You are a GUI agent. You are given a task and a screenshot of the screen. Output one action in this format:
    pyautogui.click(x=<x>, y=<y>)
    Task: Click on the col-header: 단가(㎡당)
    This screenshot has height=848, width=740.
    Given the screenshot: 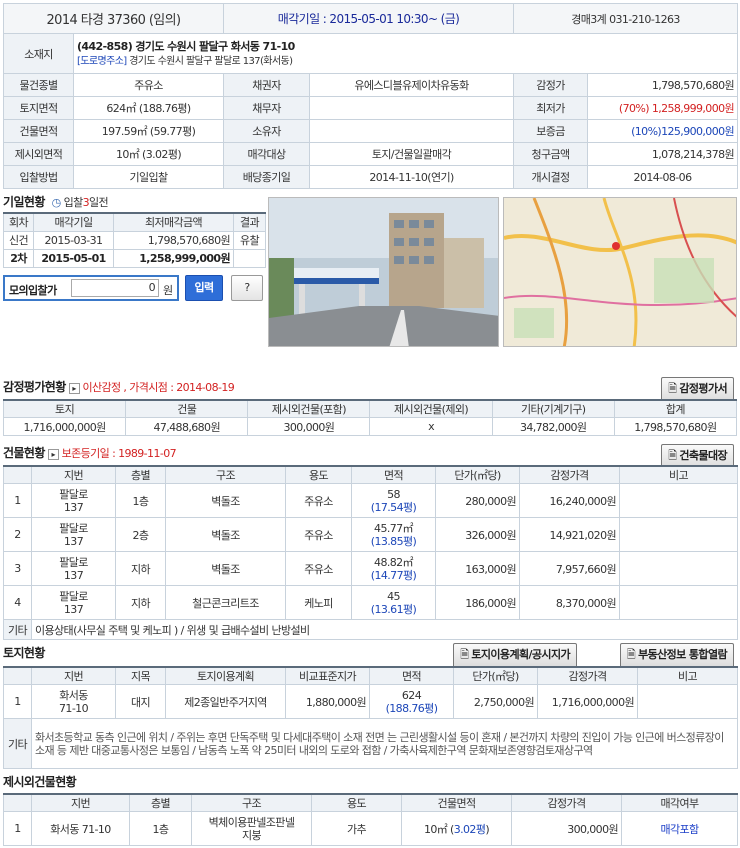 What is the action you would take?
    pyautogui.click(x=495, y=675)
    